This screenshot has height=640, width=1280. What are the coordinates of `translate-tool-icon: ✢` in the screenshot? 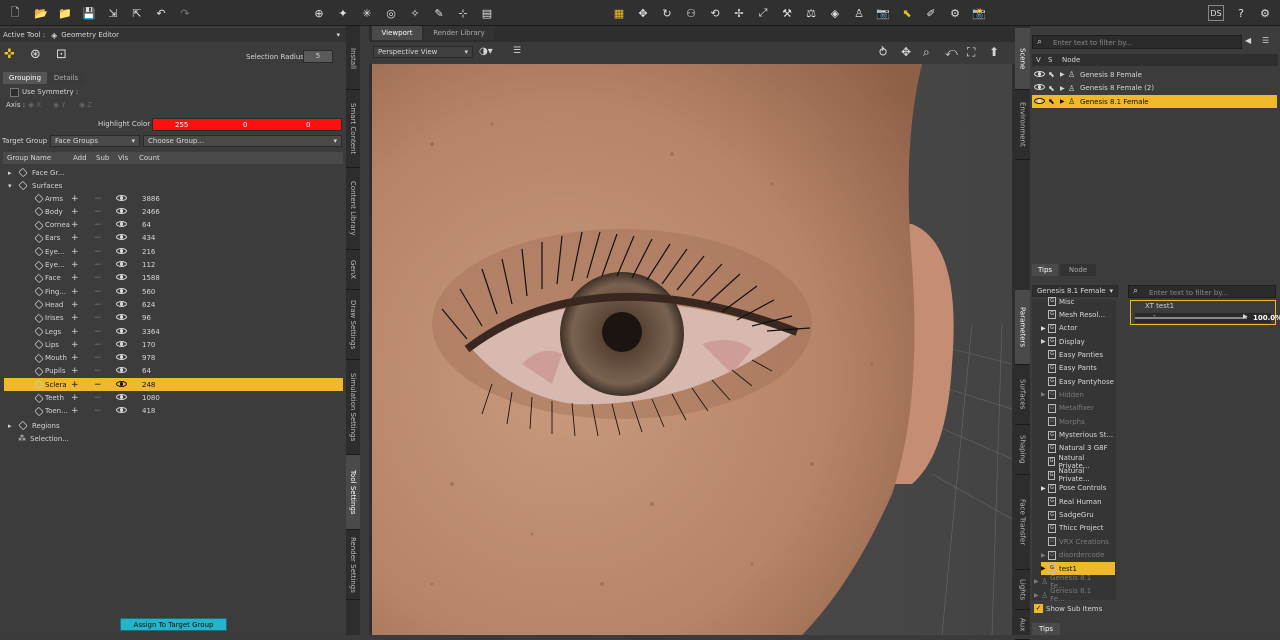 It's located at (739, 13).